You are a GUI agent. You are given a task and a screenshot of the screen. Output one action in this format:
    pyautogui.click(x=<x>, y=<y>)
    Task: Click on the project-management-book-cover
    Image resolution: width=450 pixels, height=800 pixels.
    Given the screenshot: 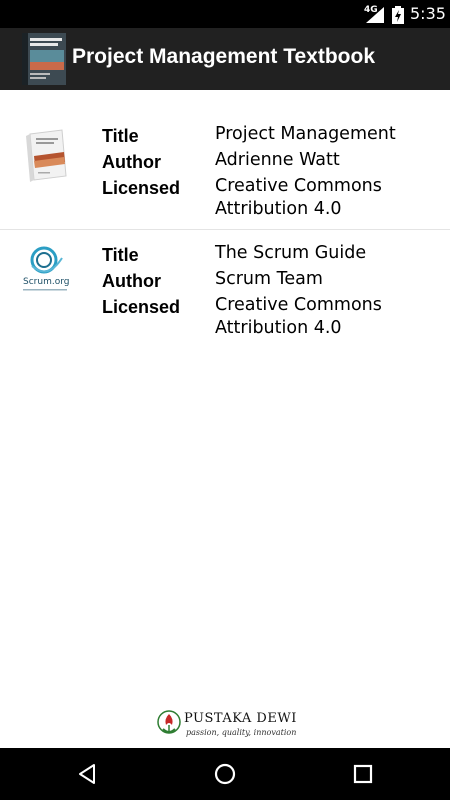 What is the action you would take?
    pyautogui.click(x=46, y=155)
    